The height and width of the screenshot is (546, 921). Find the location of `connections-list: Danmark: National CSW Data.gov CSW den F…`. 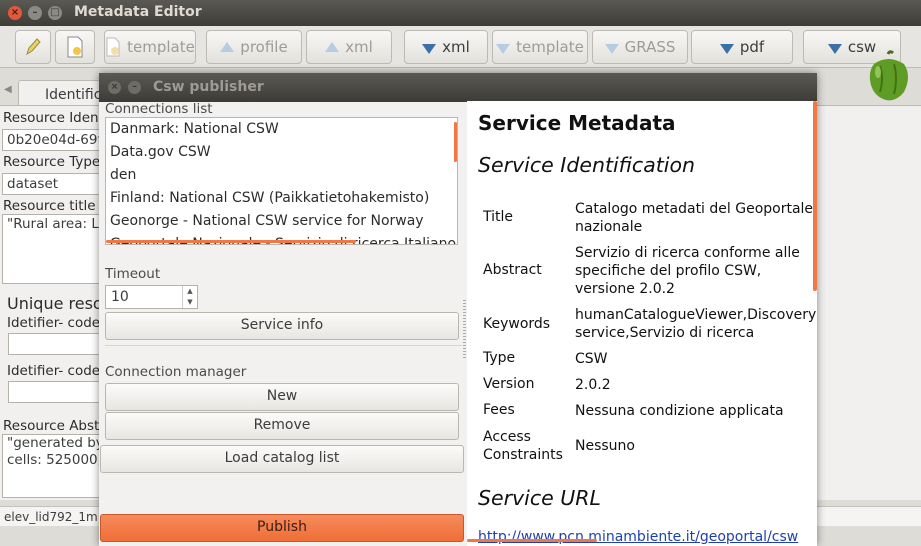

connections-list: Danmark: National CSW Data.gov CSW den F… is located at coordinates (281, 181).